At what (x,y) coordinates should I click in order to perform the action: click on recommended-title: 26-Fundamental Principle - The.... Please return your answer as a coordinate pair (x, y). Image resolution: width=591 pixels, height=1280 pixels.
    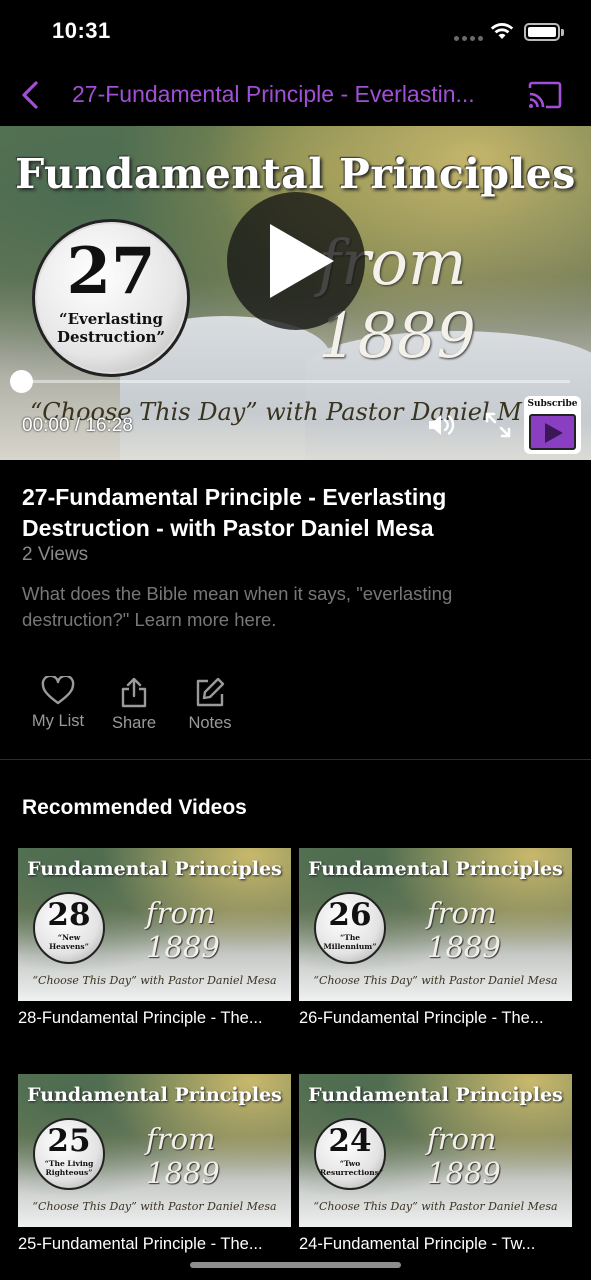
    Looking at the image, I should click on (421, 1018).